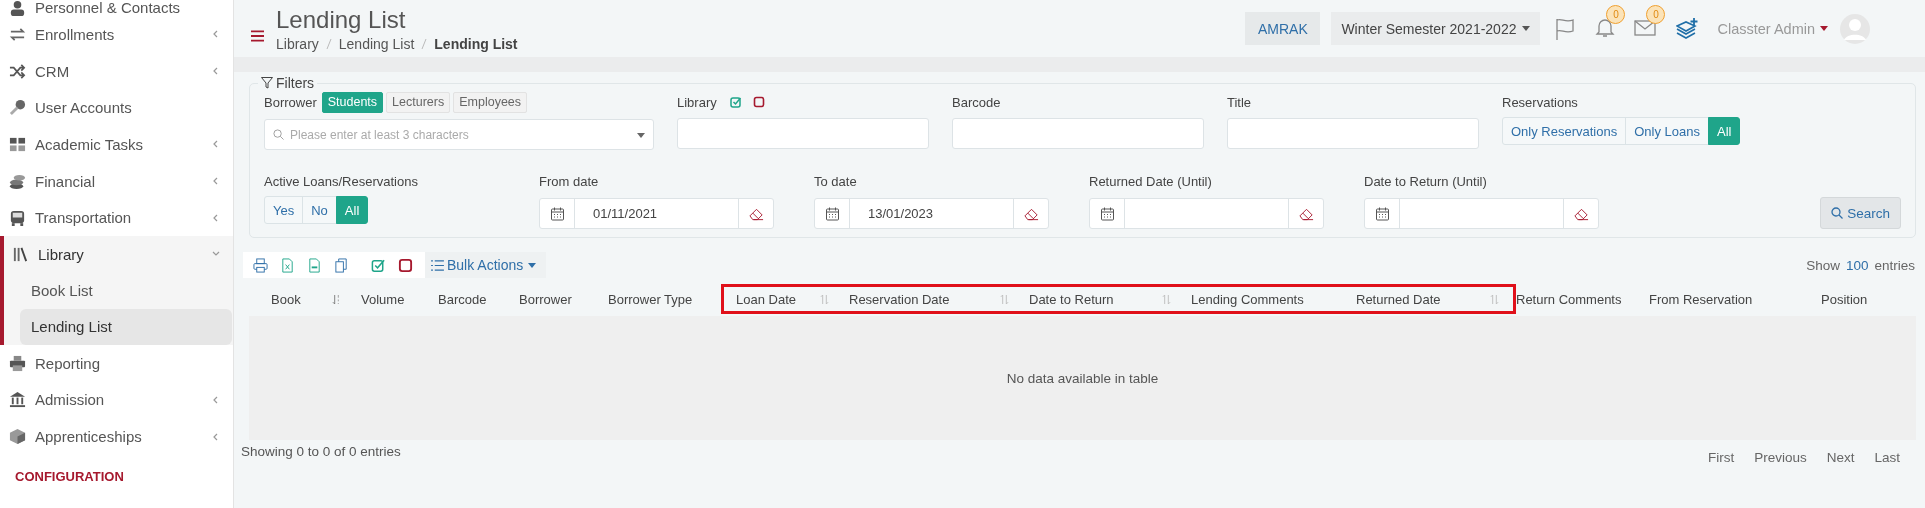 The height and width of the screenshot is (508, 1925). I want to click on bulk-actions-button: Bulk Actions, so click(486, 265).